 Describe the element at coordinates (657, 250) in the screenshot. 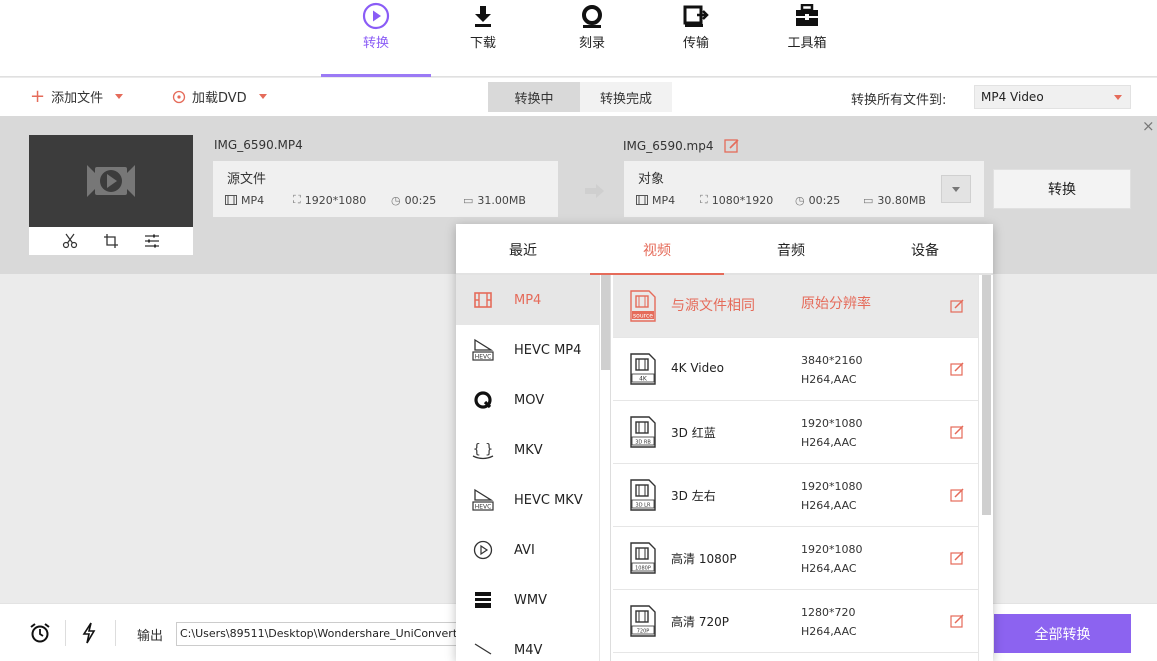

I see `tab-video: 视频` at that location.